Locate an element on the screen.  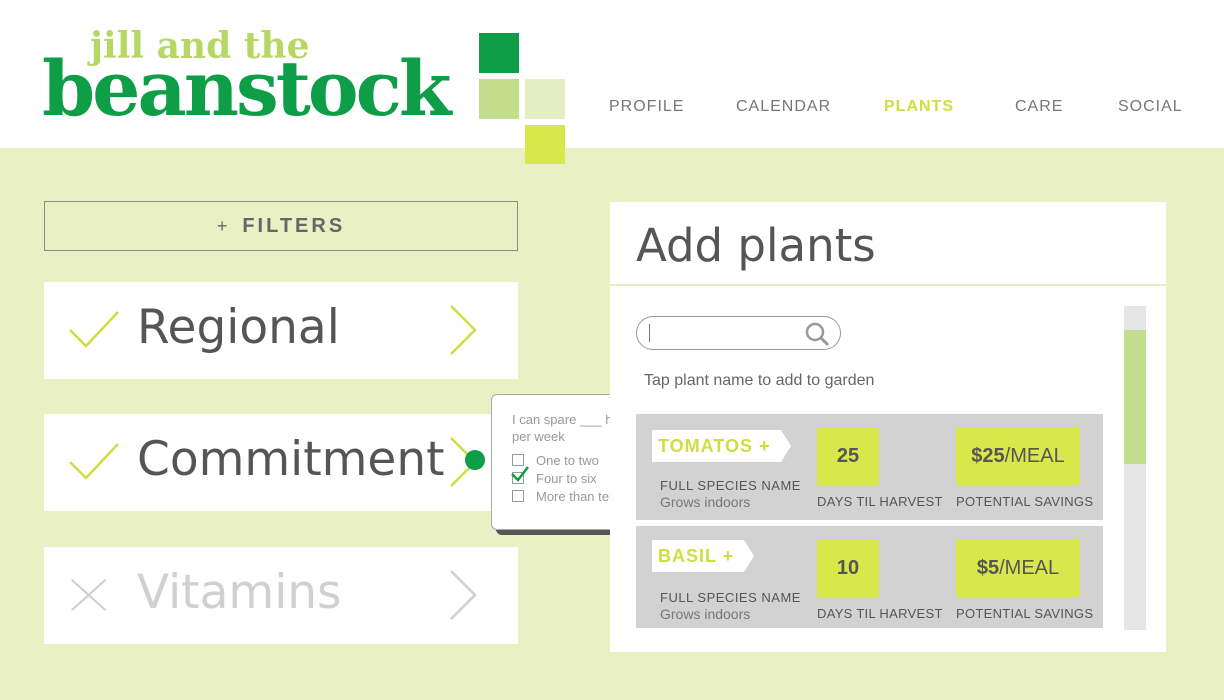
logo-square-dark is located at coordinates (499, 53).